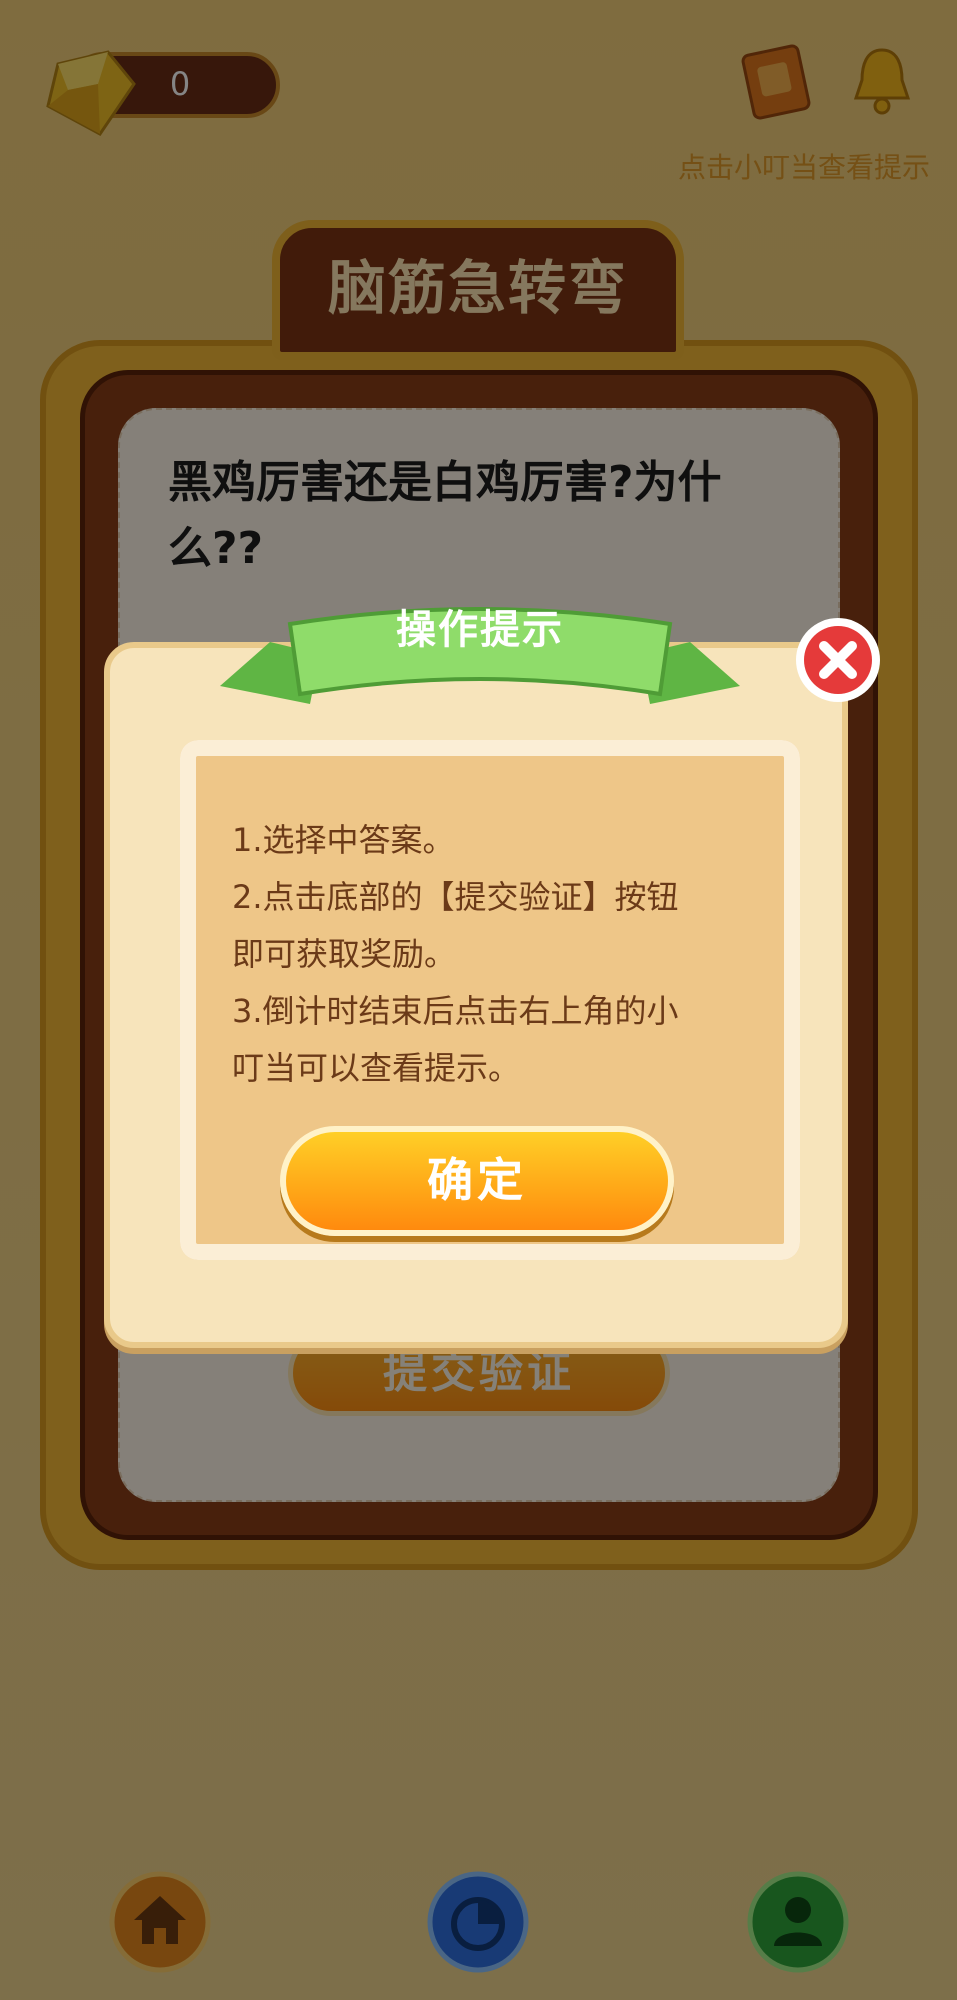  Describe the element at coordinates (455, 1011) in the screenshot. I see `instruction-line: 3.倒计时结束后点击右上角的小` at that location.